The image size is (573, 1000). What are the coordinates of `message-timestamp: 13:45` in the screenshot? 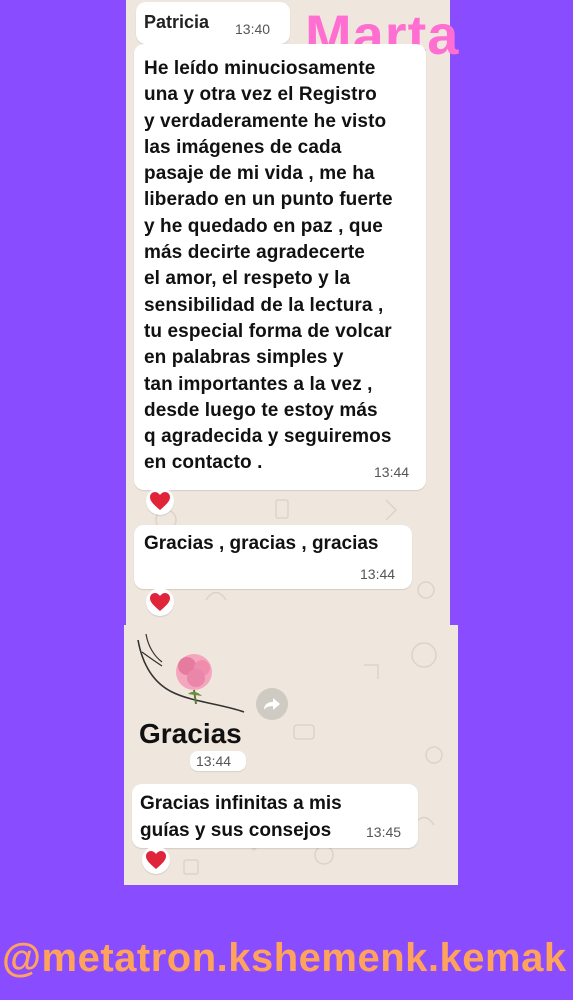 It's located at (384, 832).